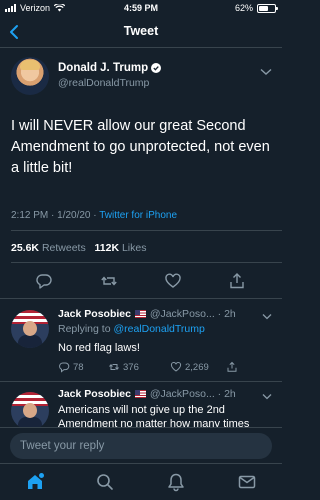  I want to click on nav-bar: Tweet, so click(141, 32).